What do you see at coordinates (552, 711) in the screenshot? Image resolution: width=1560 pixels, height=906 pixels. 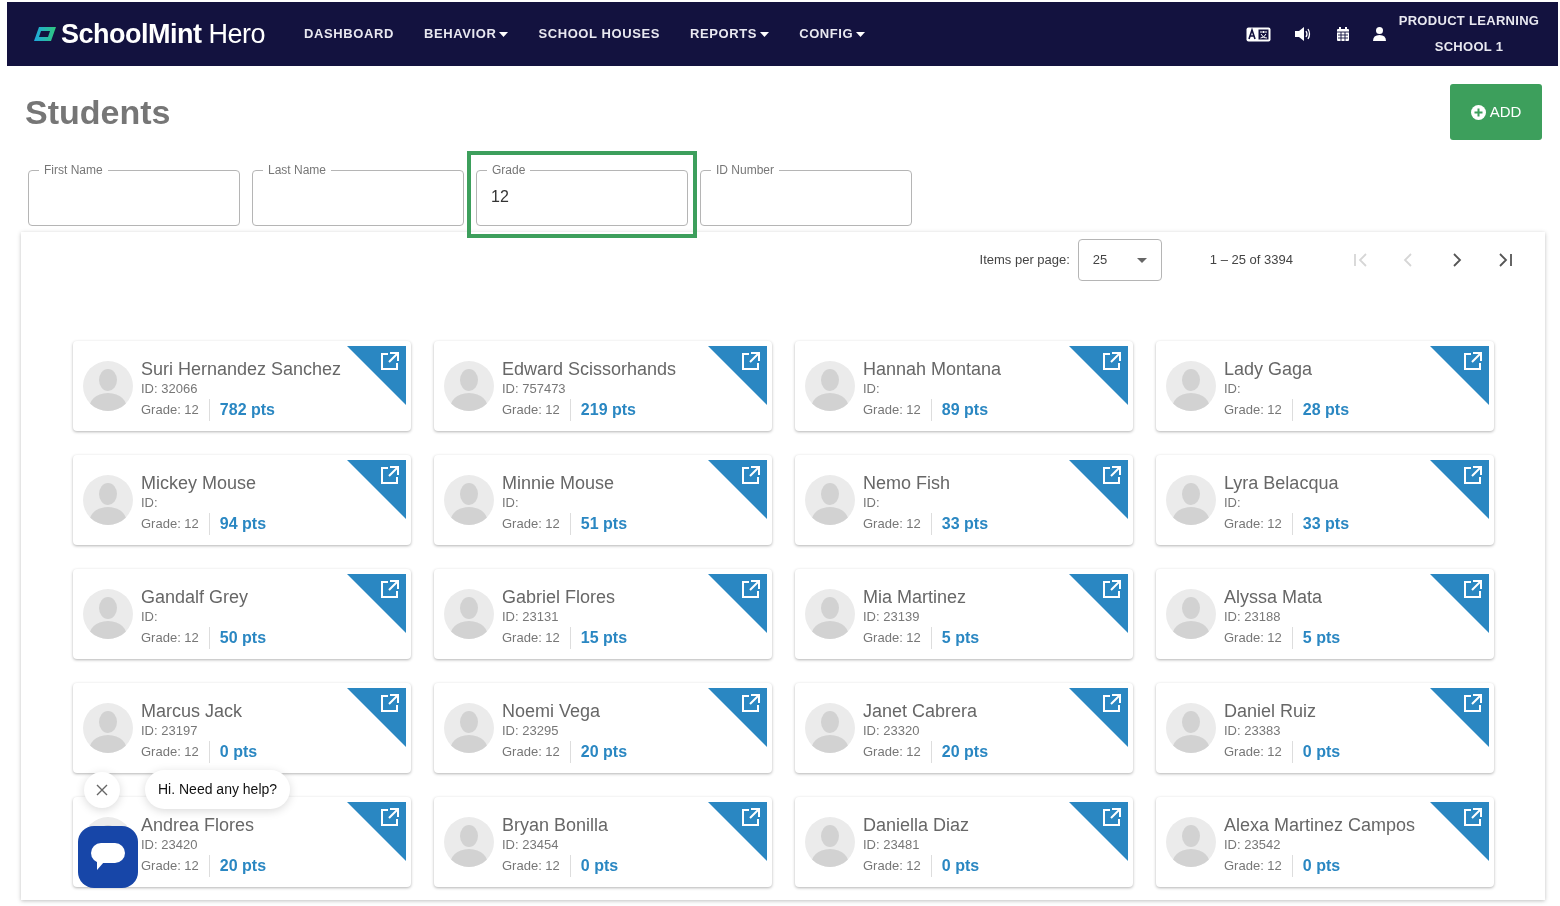 I see `student-name: Noemi Vega` at bounding box center [552, 711].